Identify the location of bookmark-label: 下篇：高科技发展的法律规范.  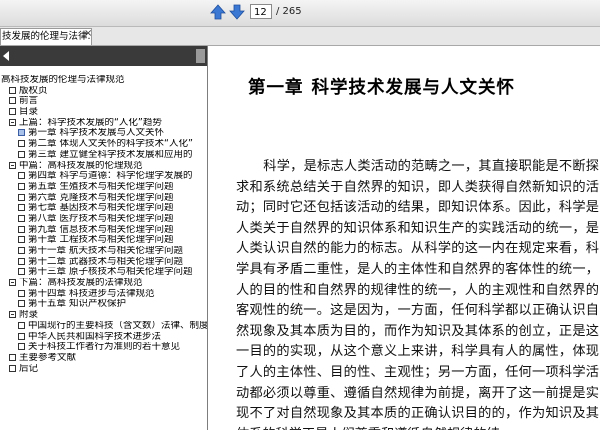
(81, 283).